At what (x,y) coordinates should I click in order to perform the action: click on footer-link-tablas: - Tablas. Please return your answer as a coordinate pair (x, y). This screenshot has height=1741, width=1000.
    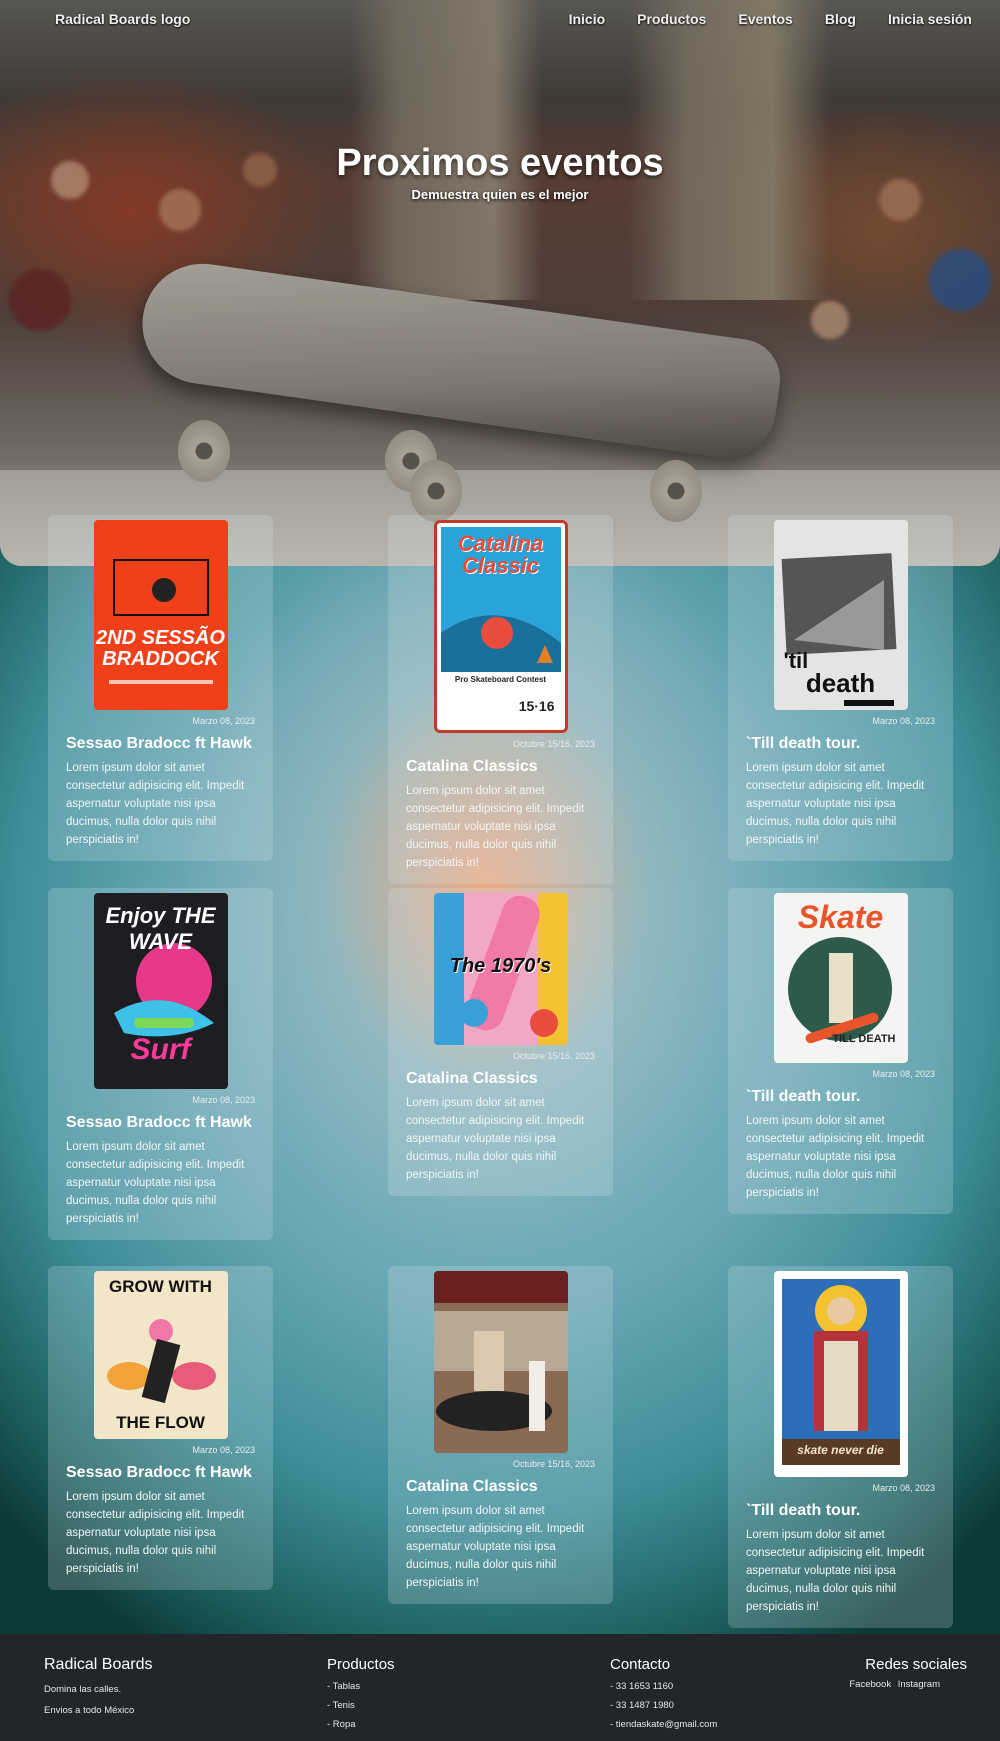
    Looking at the image, I should click on (361, 1686).